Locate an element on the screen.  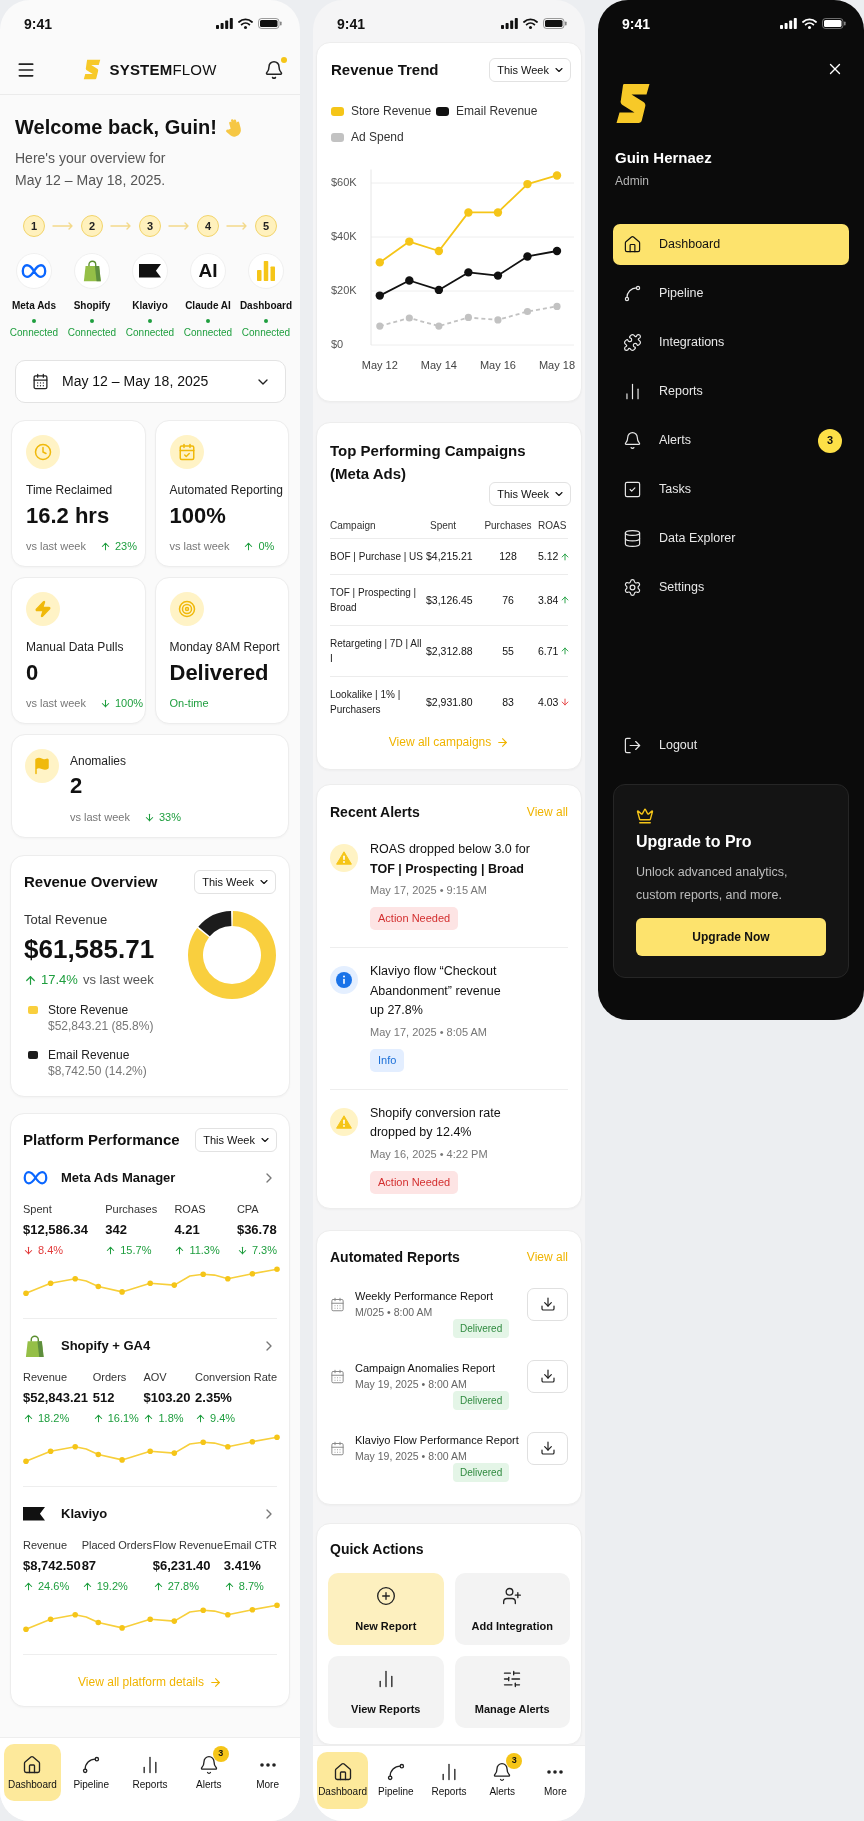
metric-value: 342 is located at coordinates (116, 1230).